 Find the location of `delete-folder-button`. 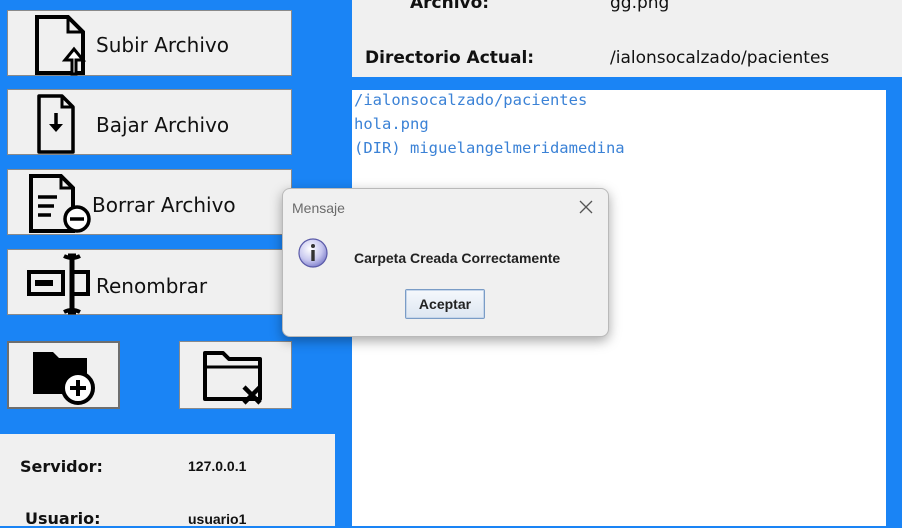

delete-folder-button is located at coordinates (235, 375).